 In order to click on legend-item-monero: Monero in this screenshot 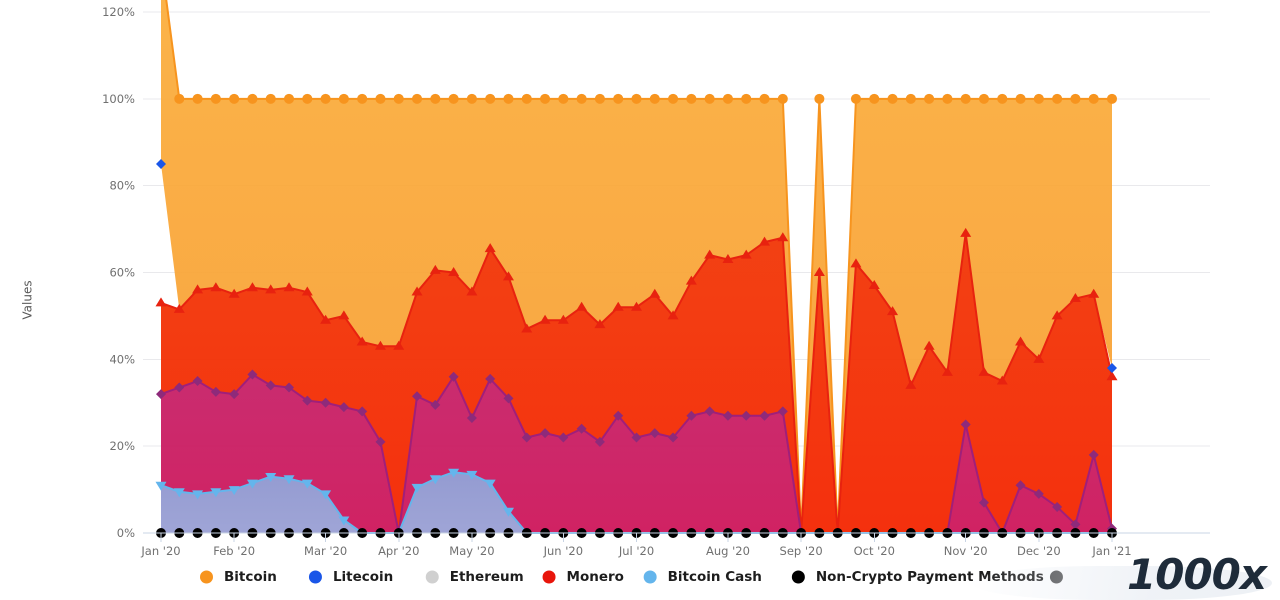, I will do `click(583, 577)`.